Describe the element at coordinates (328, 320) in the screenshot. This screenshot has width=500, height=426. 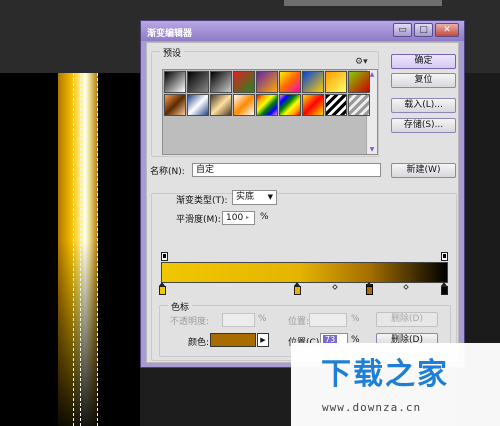
I see `opacity-location-field` at that location.